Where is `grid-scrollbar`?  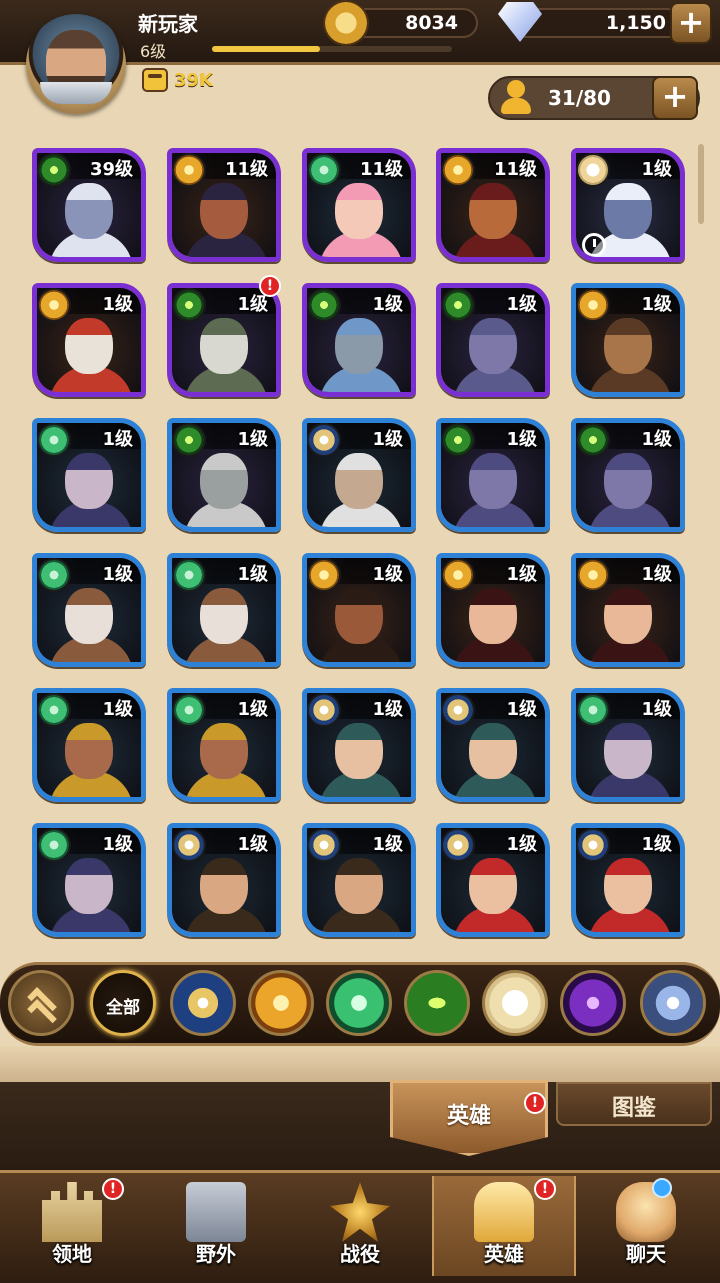 grid-scrollbar is located at coordinates (701, 184).